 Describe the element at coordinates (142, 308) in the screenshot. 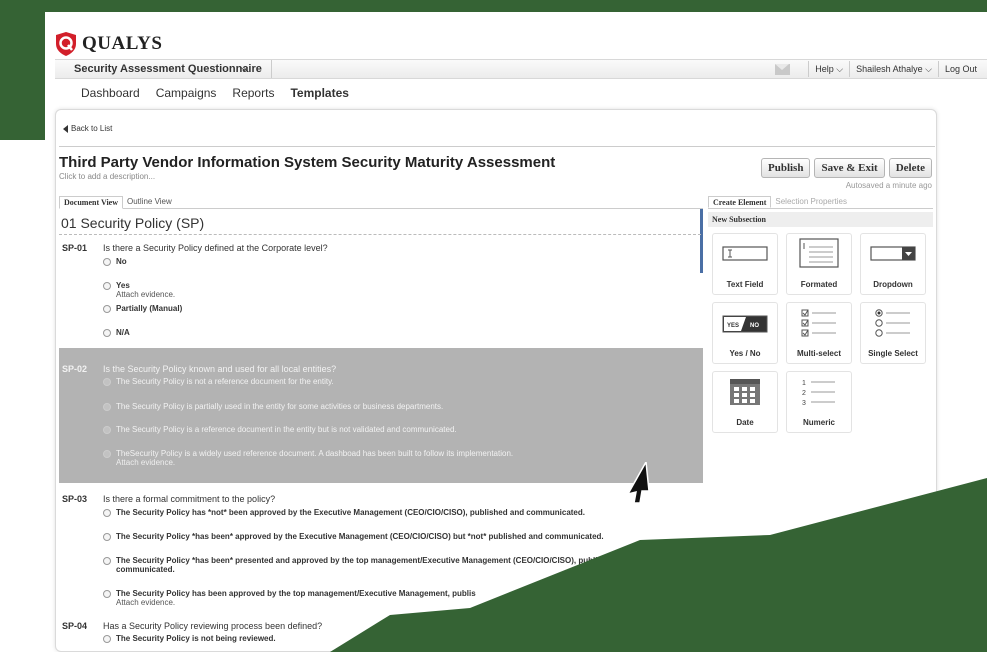

I see `answer-option: Partially (Manual)` at that location.